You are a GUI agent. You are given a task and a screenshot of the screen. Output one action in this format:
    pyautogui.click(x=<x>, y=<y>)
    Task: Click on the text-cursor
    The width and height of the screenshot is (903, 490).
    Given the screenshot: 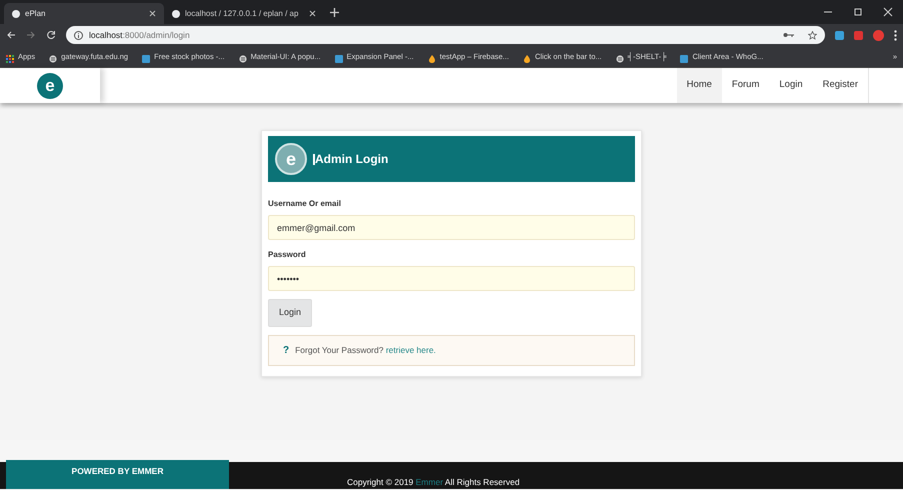 What is the action you would take?
    pyautogui.click(x=314, y=159)
    